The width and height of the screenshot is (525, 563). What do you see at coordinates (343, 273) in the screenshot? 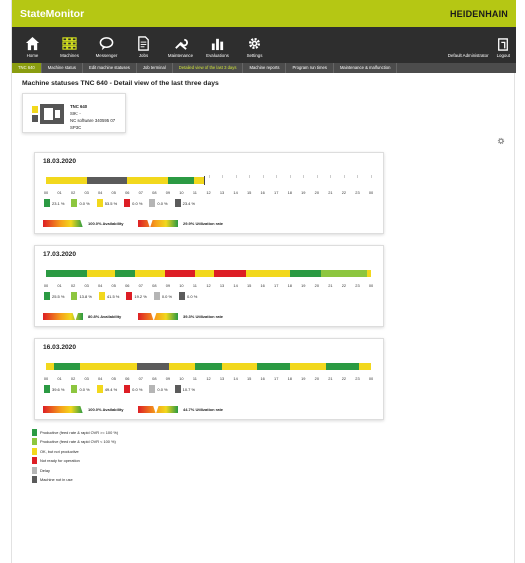
I see `timeline-segment-productive_reduced` at bounding box center [343, 273].